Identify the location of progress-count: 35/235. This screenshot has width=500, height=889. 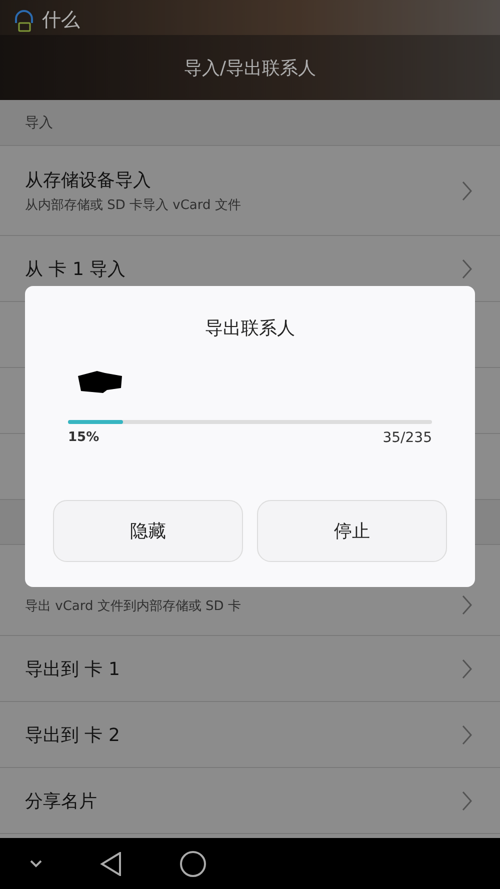
(407, 438).